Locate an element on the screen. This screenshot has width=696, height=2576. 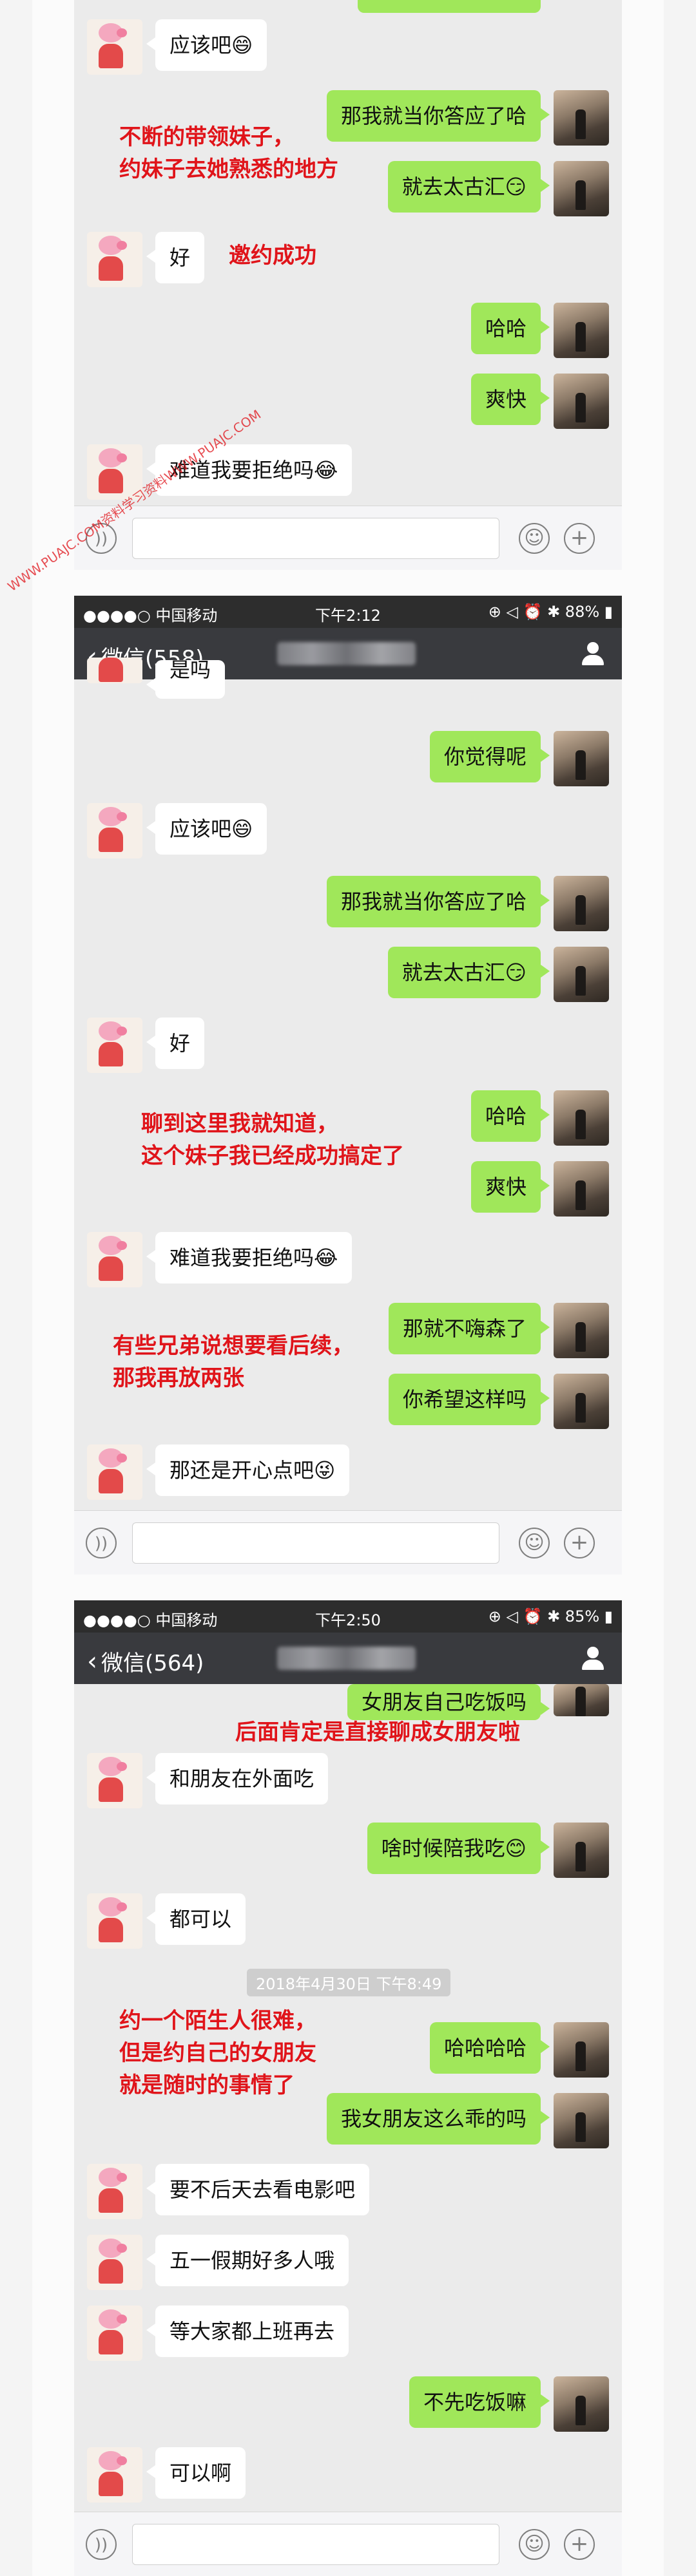
message-bubble-out: 你希望这样吗 is located at coordinates (469, 1399).